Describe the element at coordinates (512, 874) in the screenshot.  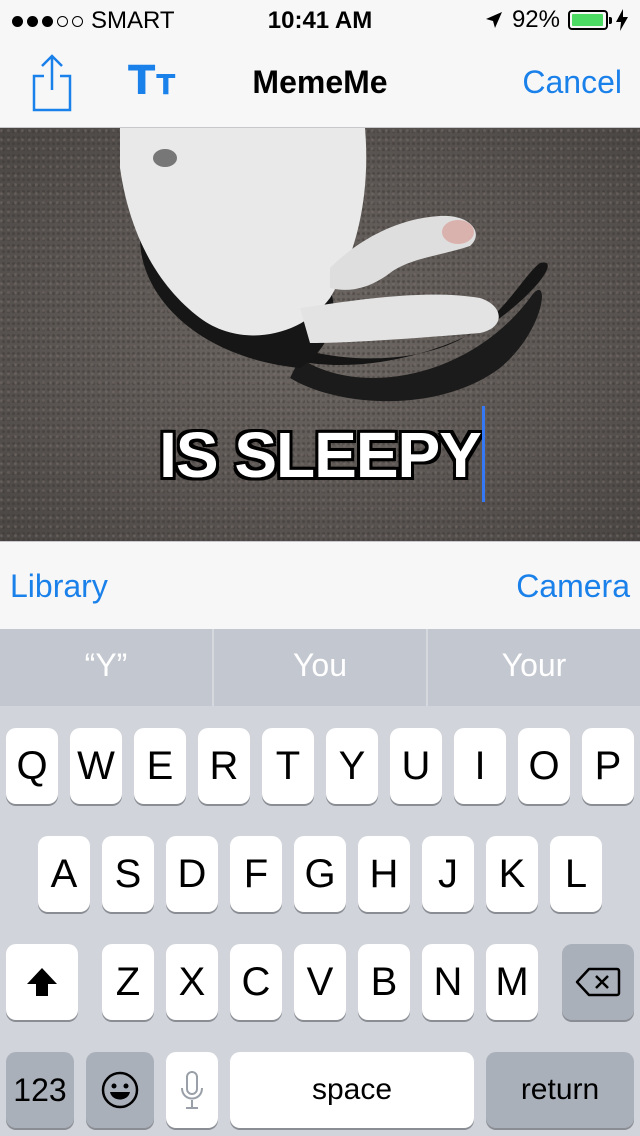
I see `key-k: K` at that location.